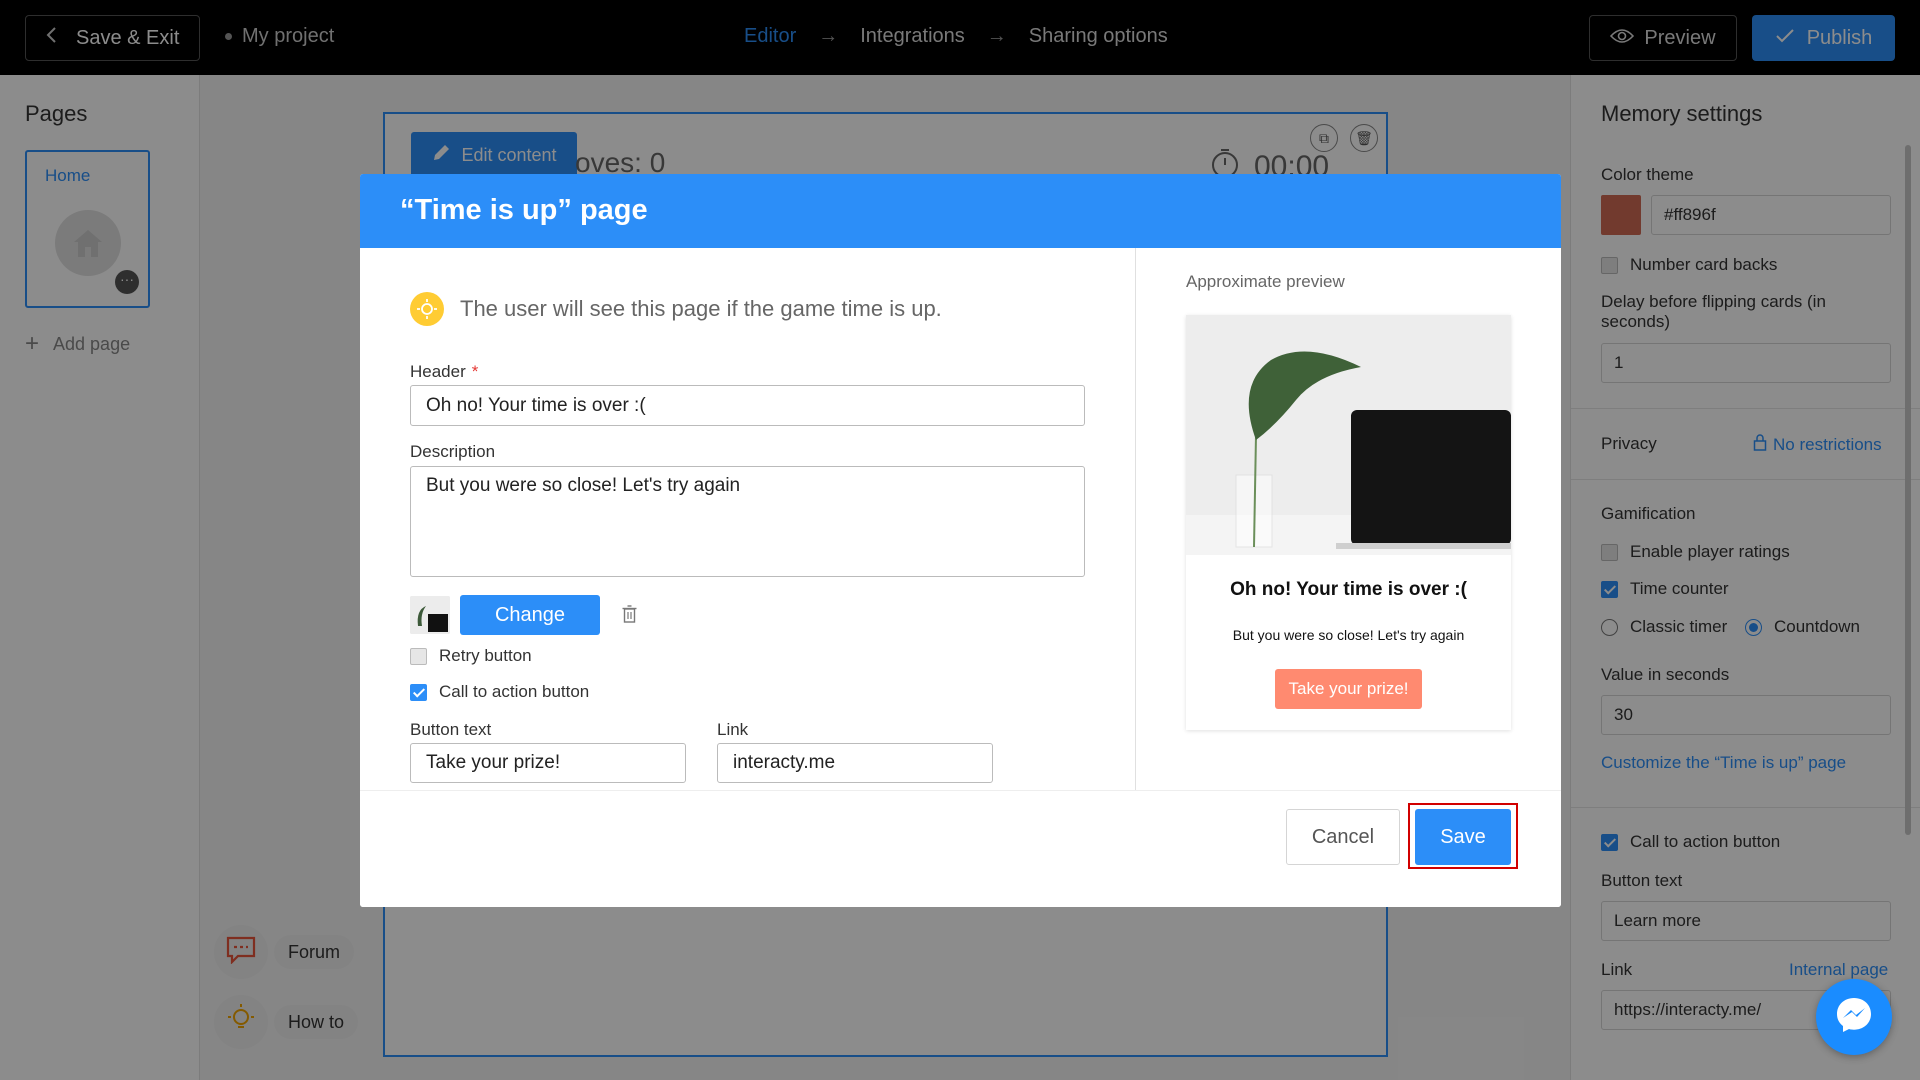 This screenshot has height=1080, width=1920. I want to click on trash-icon, so click(629, 616).